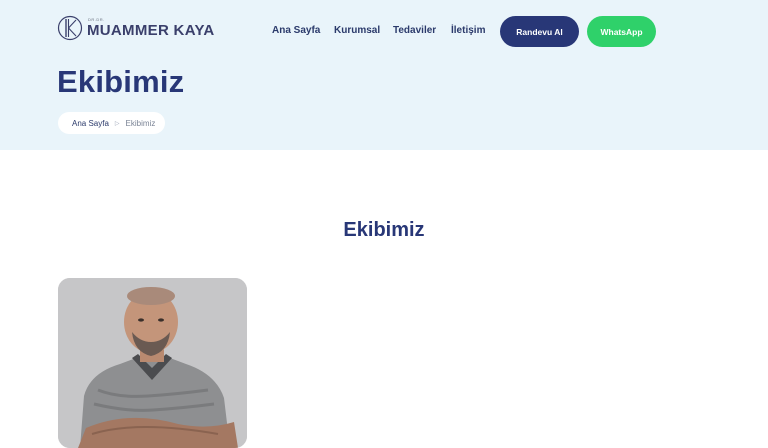 This screenshot has height=448, width=768. I want to click on nav-item-iletisim: İletişim, so click(468, 30).